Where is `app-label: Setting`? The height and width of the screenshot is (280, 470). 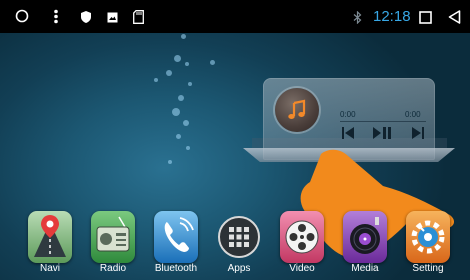
app-label: Setting is located at coordinates (428, 268).